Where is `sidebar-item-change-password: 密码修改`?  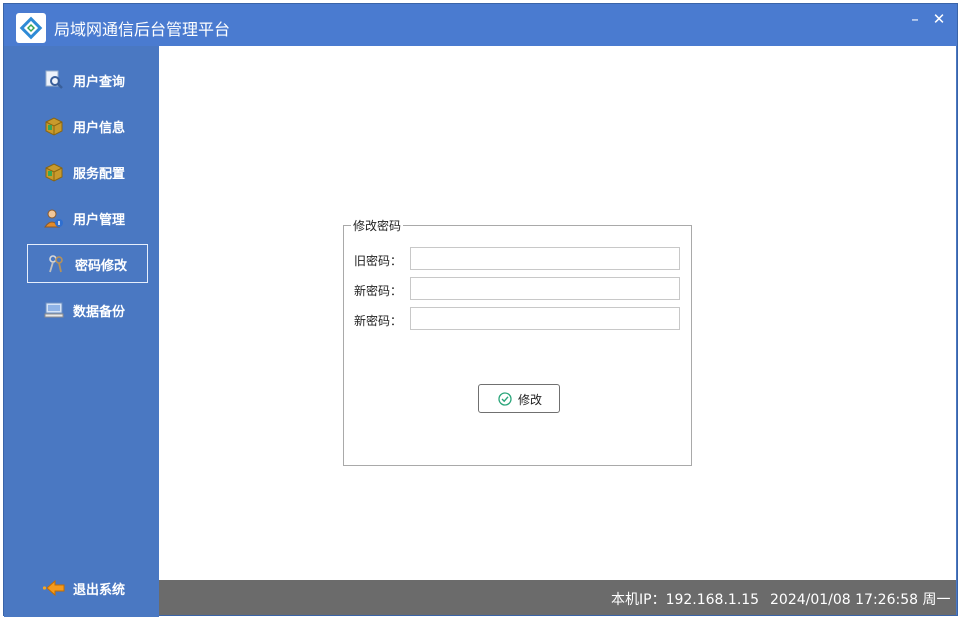 sidebar-item-change-password: 密码修改 is located at coordinates (87, 263).